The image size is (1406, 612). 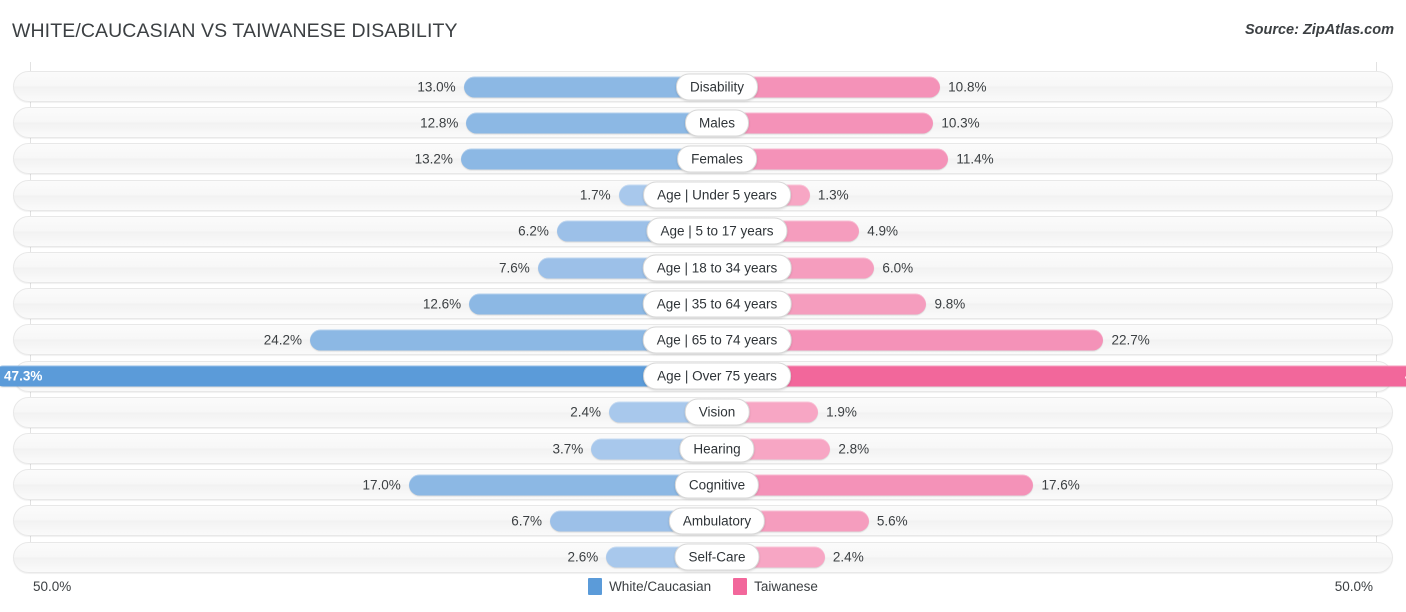 I want to click on table-row: 47.3% 48.2% Age | Over 75 years, so click(x=703, y=376).